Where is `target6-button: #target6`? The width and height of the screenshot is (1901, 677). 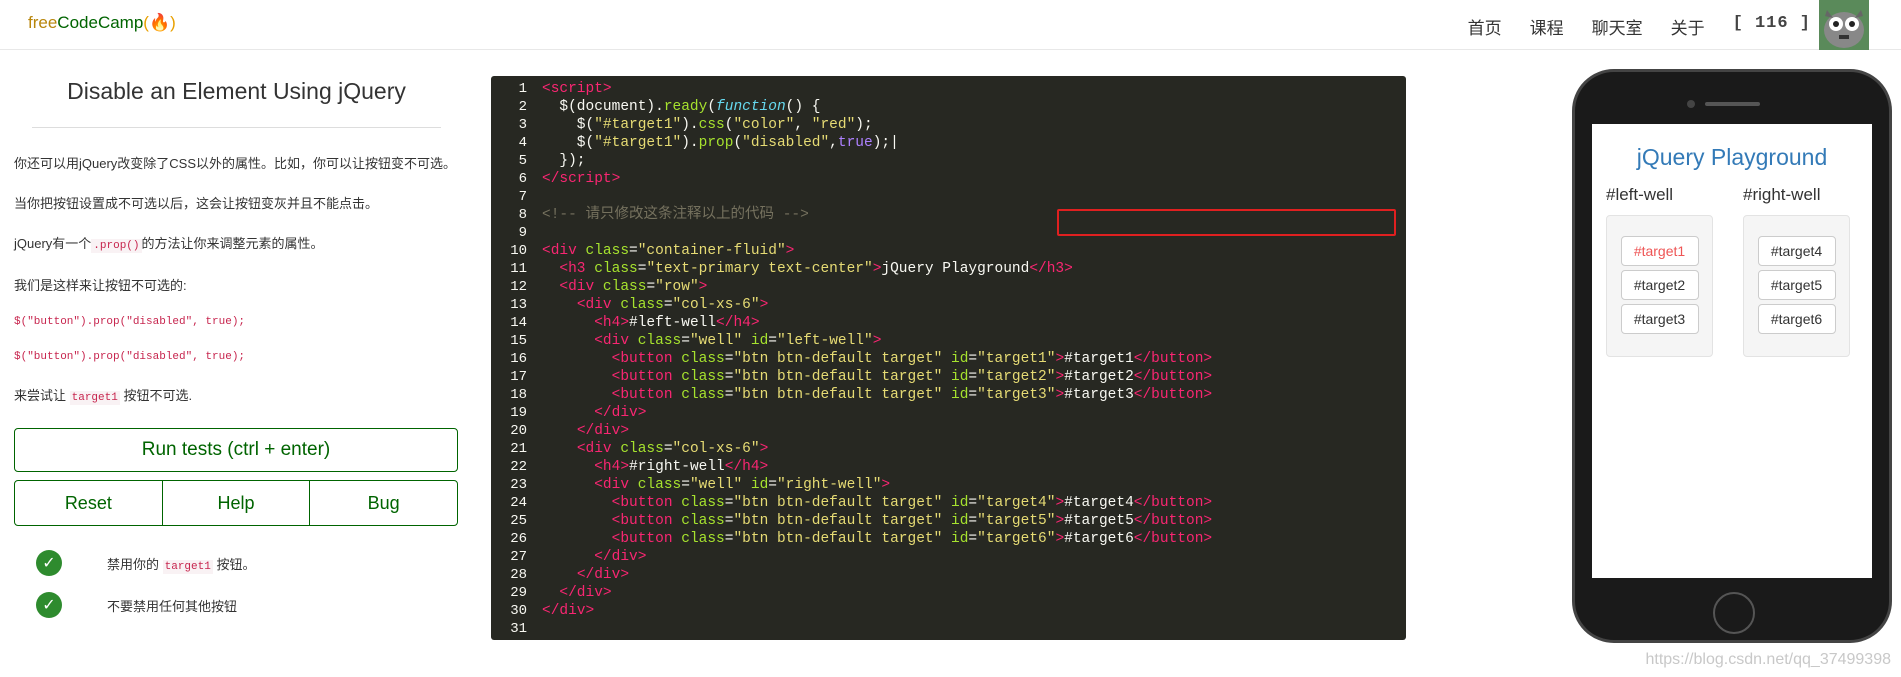
target6-button: #target6 is located at coordinates (1796, 319).